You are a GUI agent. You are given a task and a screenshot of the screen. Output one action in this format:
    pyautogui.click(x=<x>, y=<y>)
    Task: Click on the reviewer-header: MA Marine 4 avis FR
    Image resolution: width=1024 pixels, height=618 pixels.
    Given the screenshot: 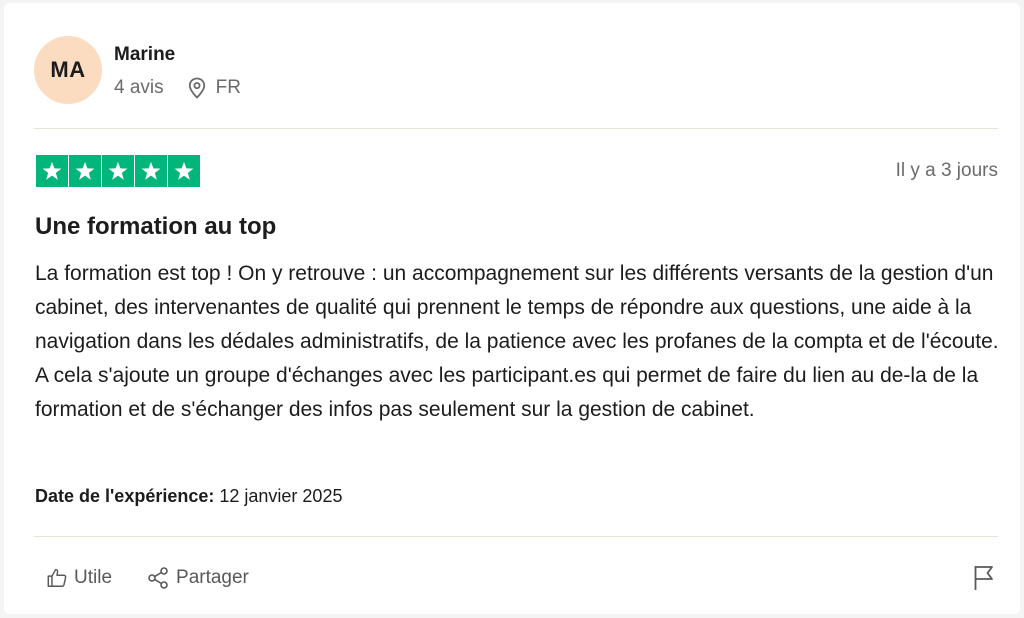 What is the action you would take?
    pyautogui.click(x=514, y=72)
    